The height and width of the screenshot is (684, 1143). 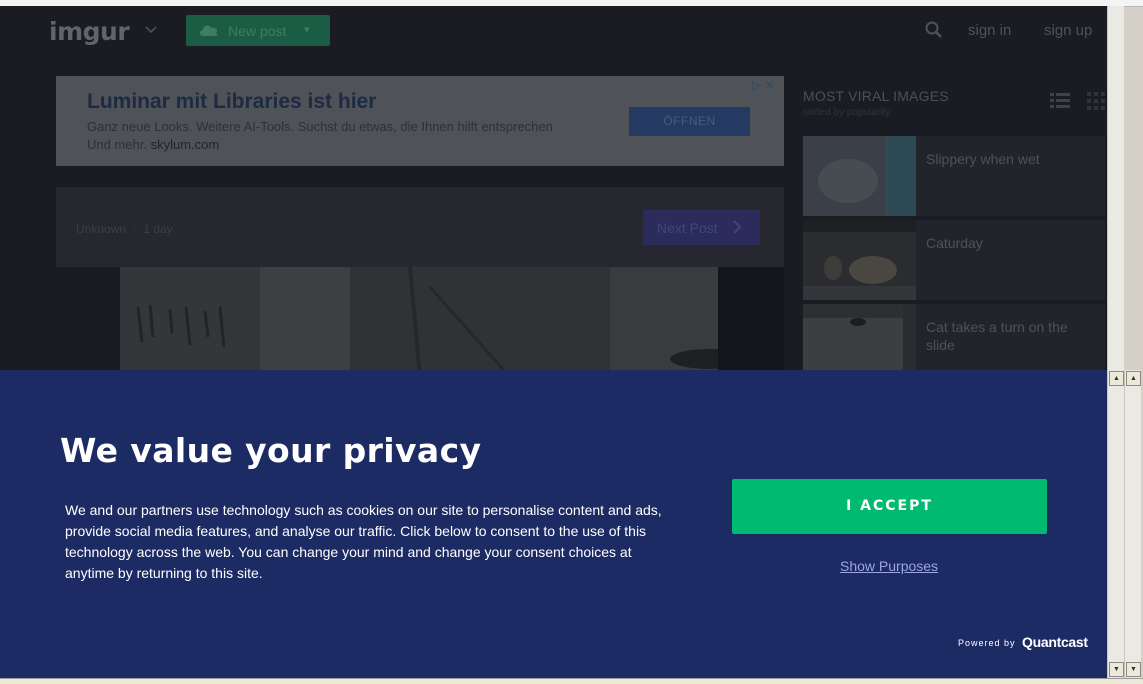 I want to click on viral-item: Slippery when wet, so click(x=954, y=176).